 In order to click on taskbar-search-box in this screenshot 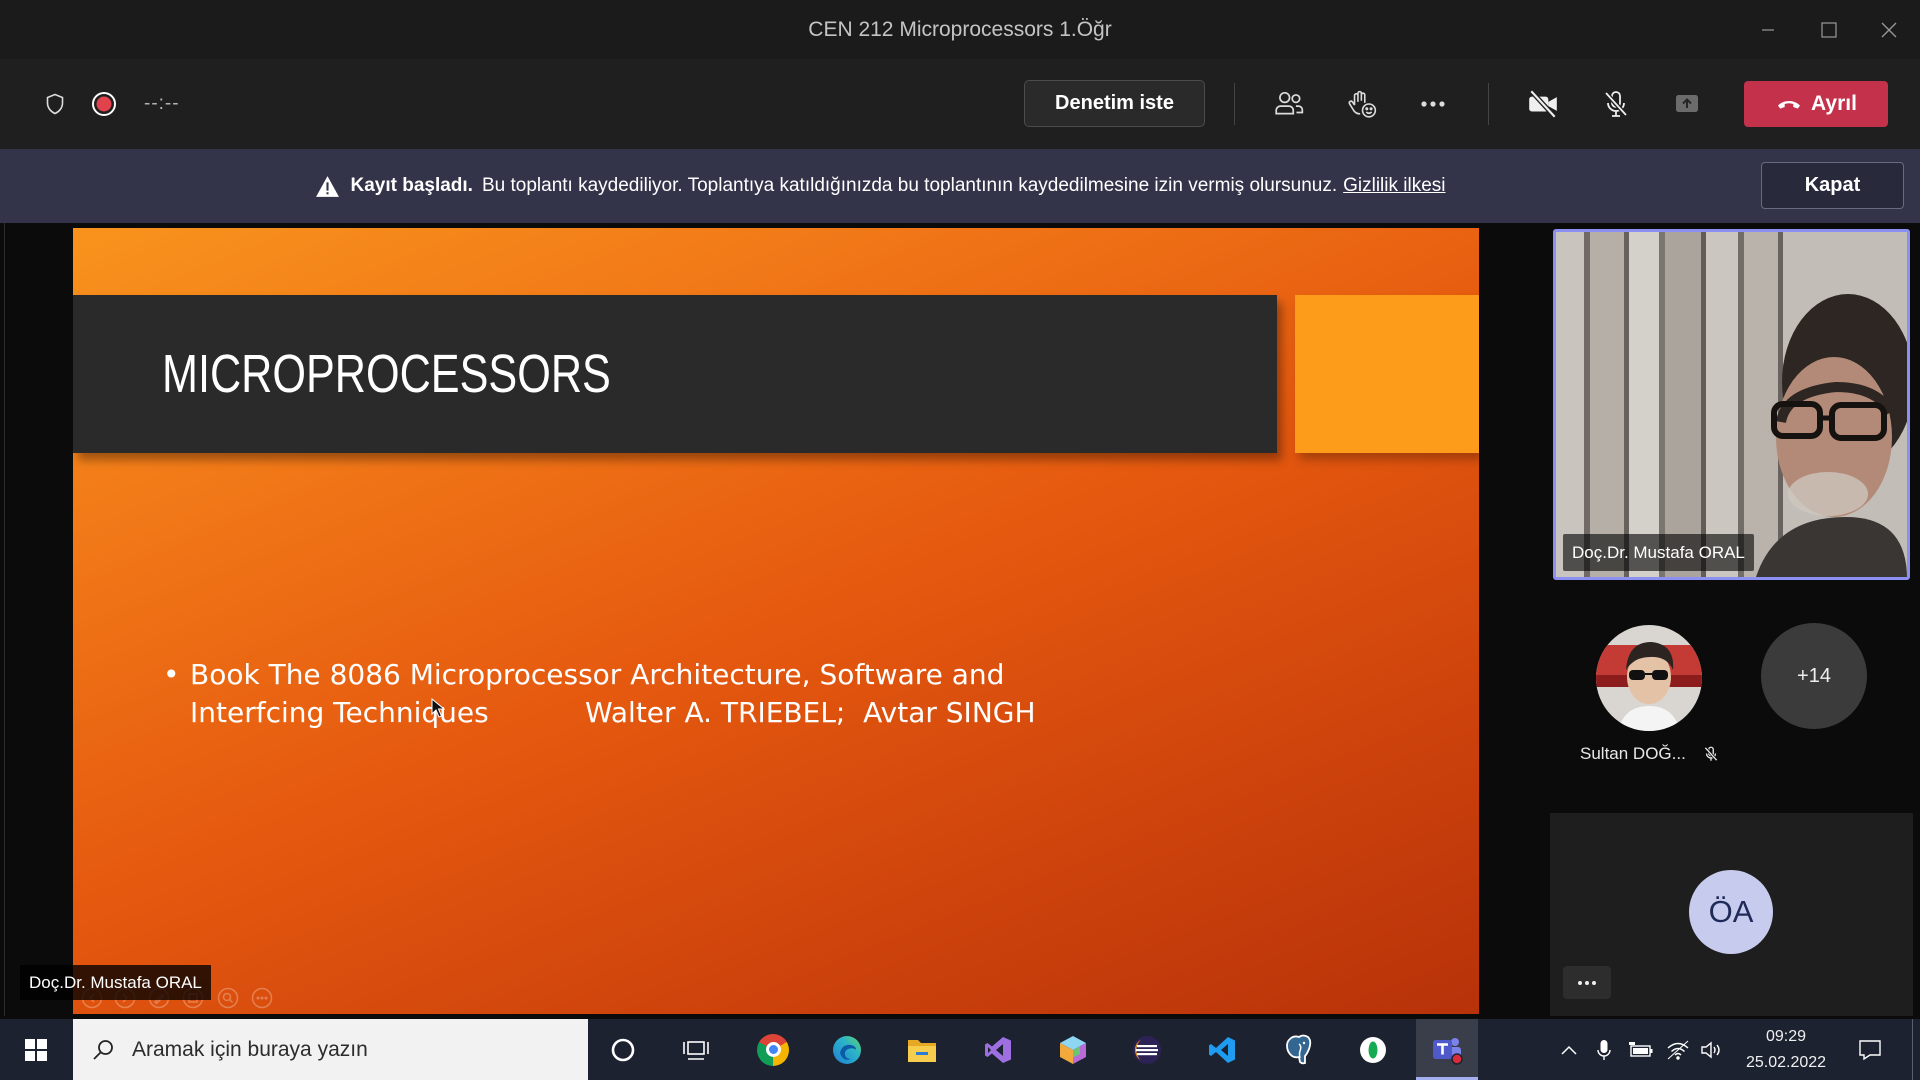, I will do `click(330, 1049)`.